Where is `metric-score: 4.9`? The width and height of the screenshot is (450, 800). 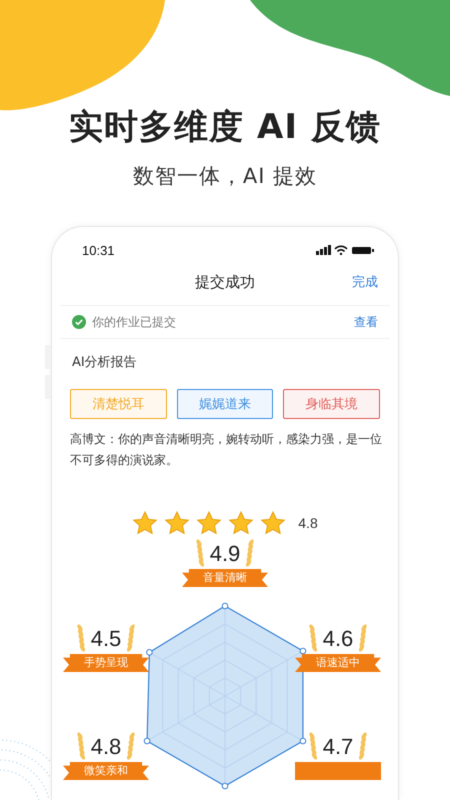 metric-score: 4.9 is located at coordinates (225, 554).